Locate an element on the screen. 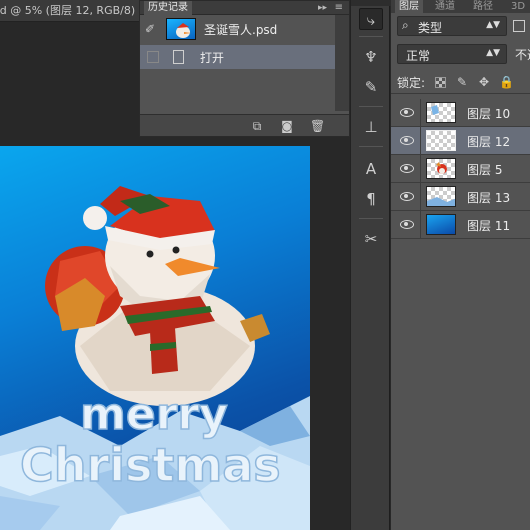 The height and width of the screenshot is (530, 530). paragraph-icon: ¶ is located at coordinates (371, 199).